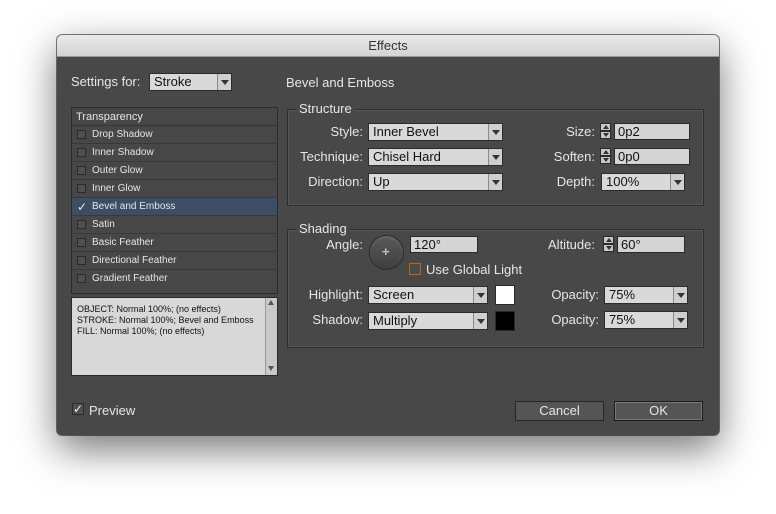 The width and height of the screenshot is (776, 514). What do you see at coordinates (149, 309) in the screenshot?
I see `summary-line: OBJECT: Normal 100%; (no effects)` at bounding box center [149, 309].